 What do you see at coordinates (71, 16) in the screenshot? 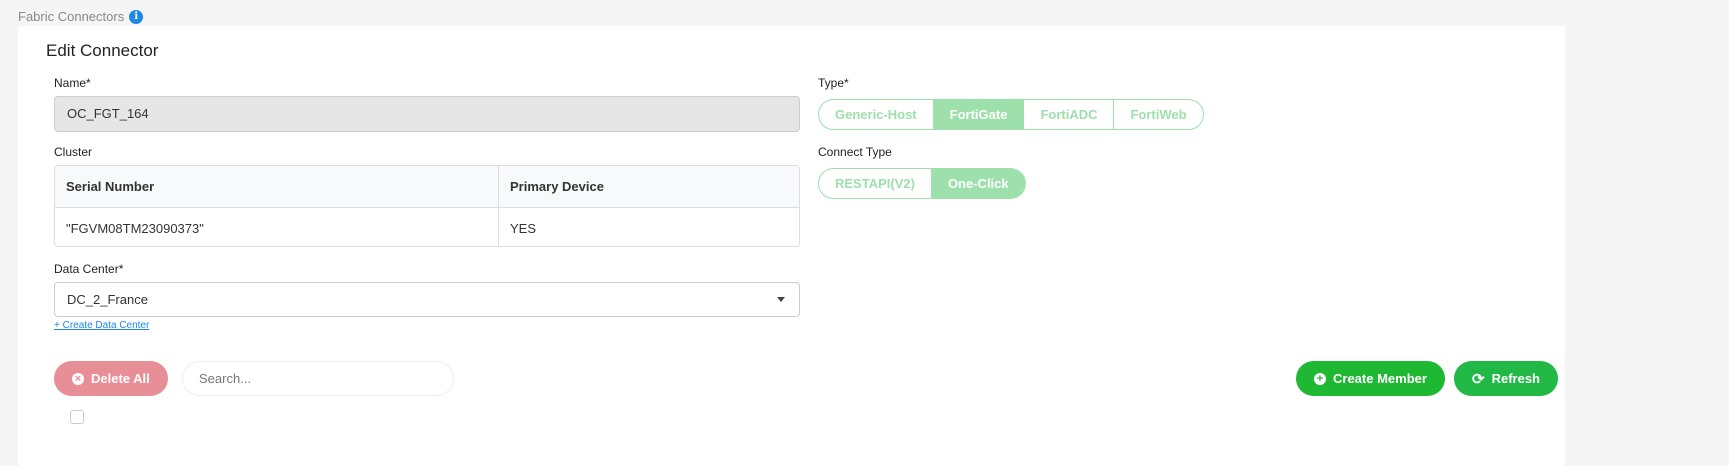
I see `breadcrumb-title: Fabric Connectors` at bounding box center [71, 16].